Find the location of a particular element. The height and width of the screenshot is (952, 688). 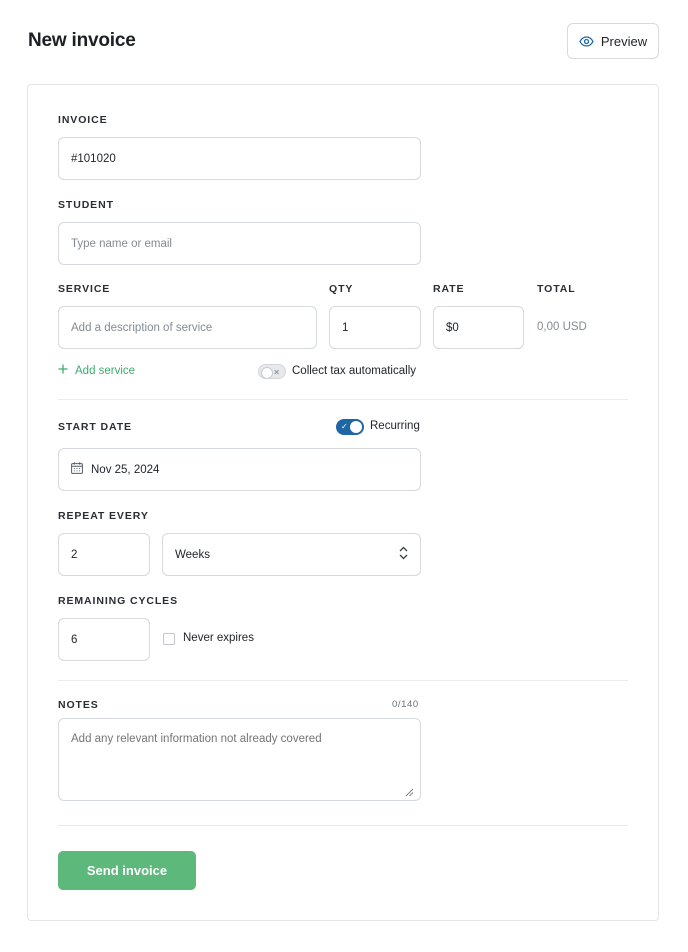

calendar-icon is located at coordinates (77, 469).